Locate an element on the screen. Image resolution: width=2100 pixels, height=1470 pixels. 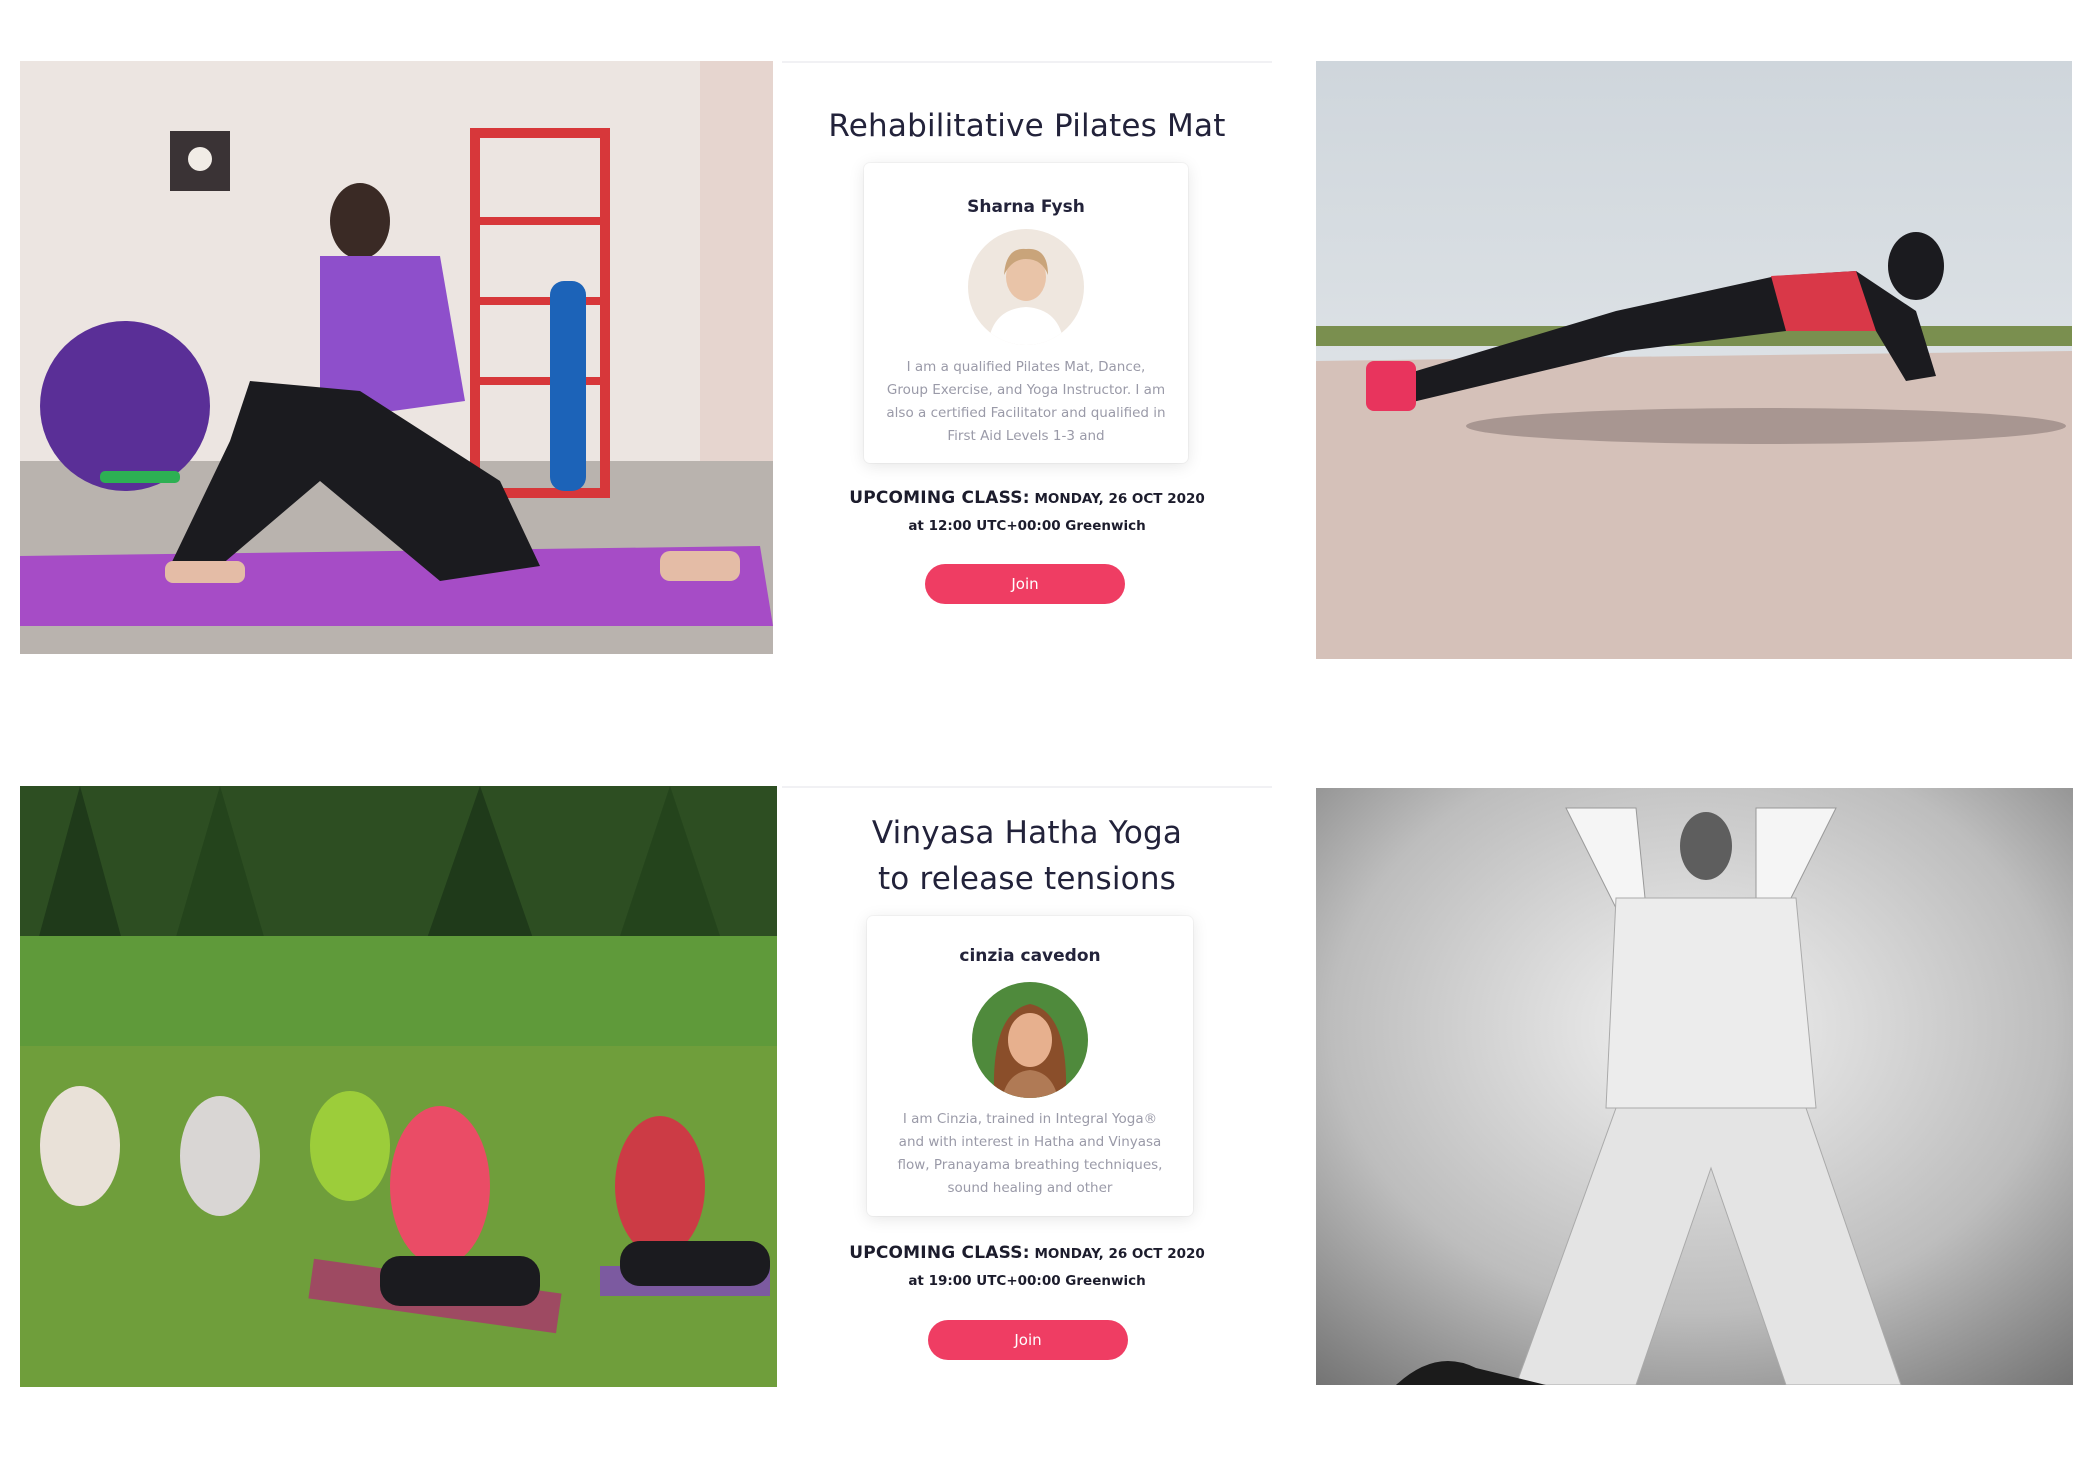
class-photo-pilates is located at coordinates (396, 357).